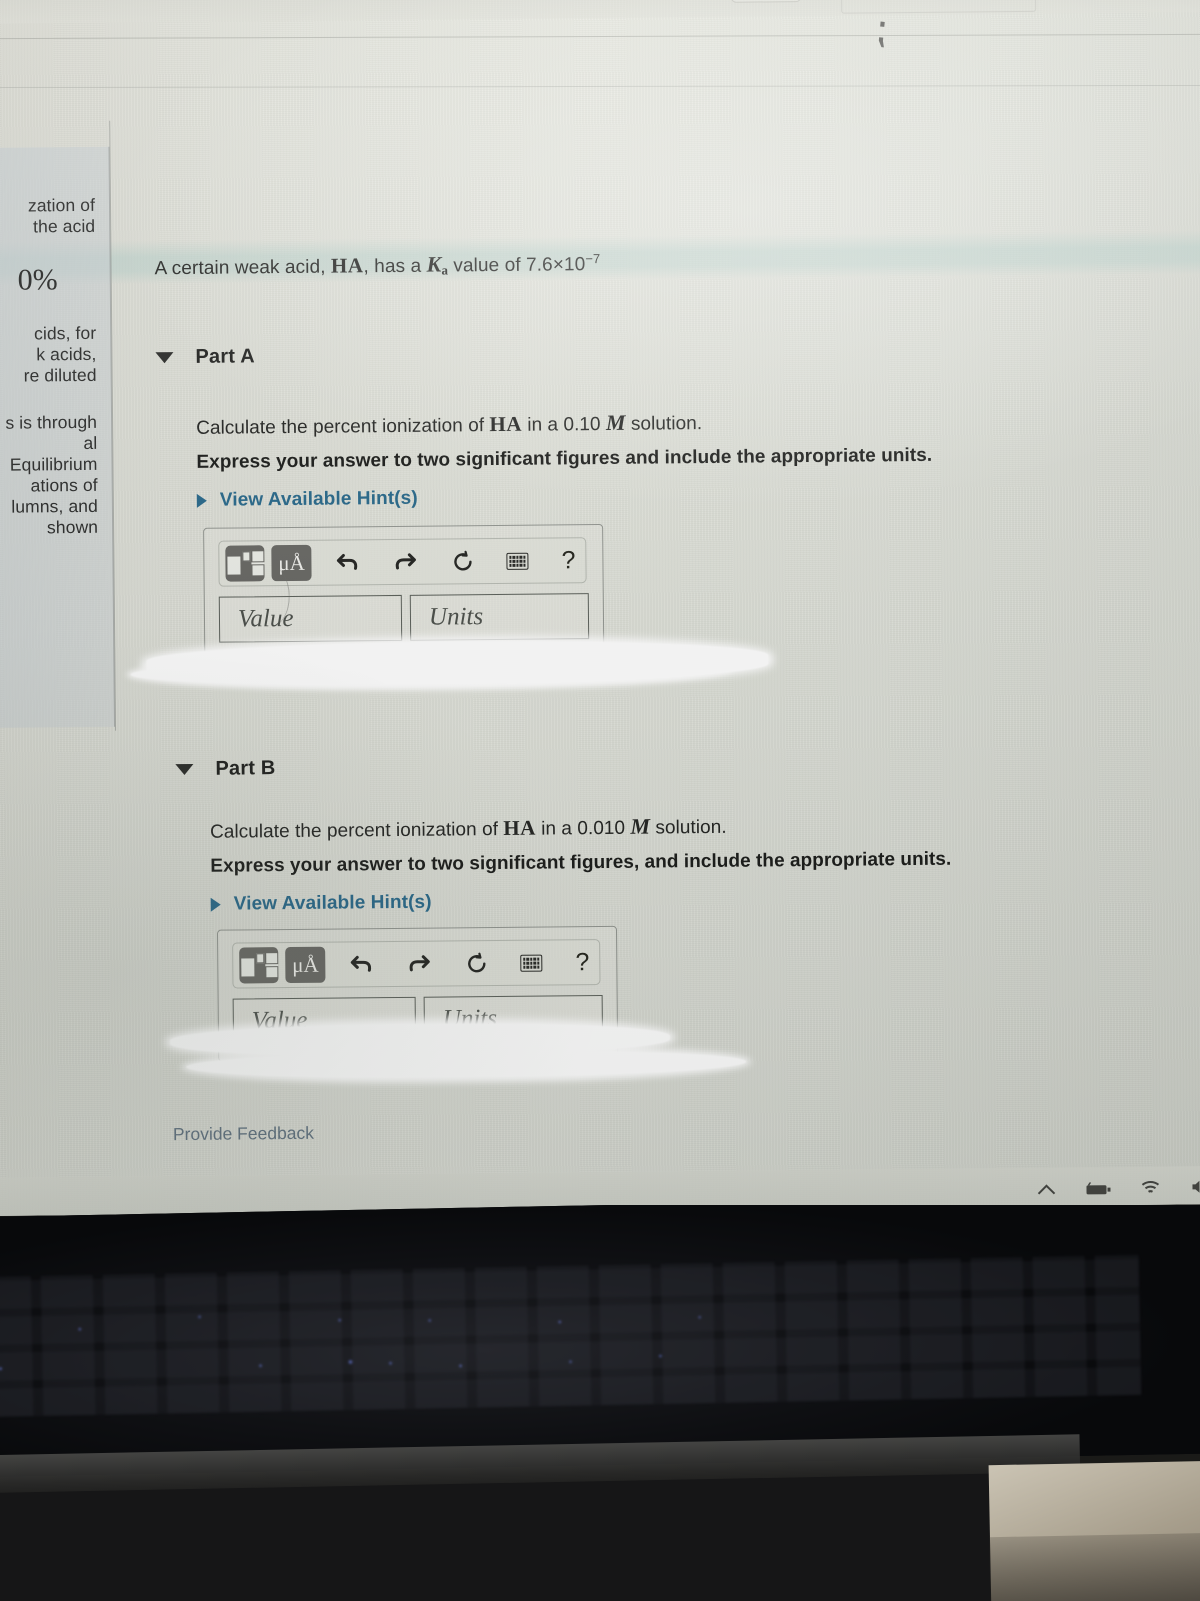  Describe the element at coordinates (516, 265) in the screenshot. I see `problem-statement-post: value of 7.6×10` at that location.